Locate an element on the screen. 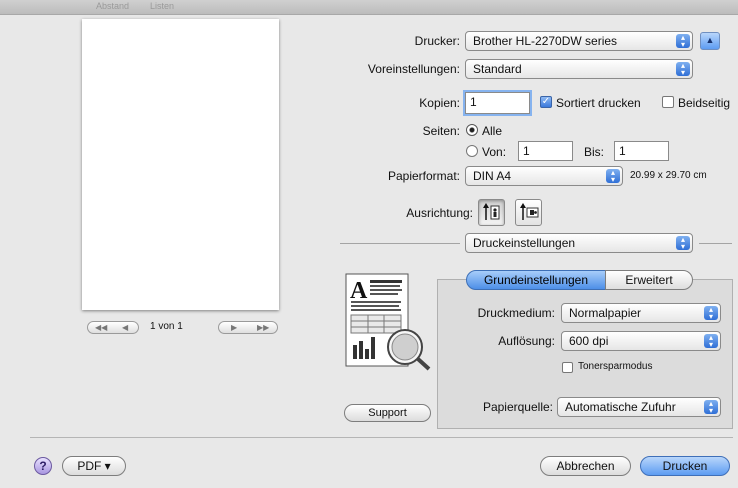 The height and width of the screenshot is (488, 738). pages-all-label: Alle is located at coordinates (492, 131).